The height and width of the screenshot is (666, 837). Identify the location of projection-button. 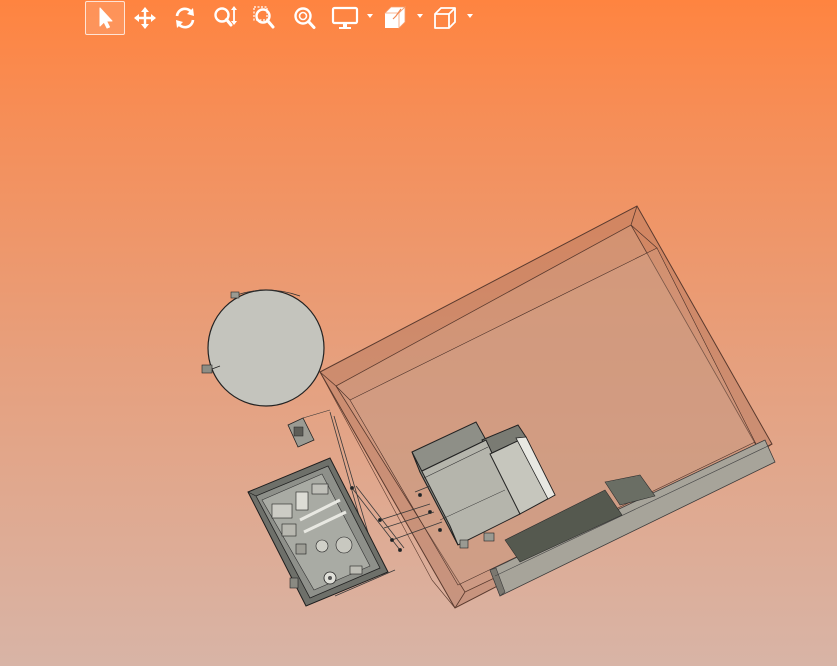
(450, 18).